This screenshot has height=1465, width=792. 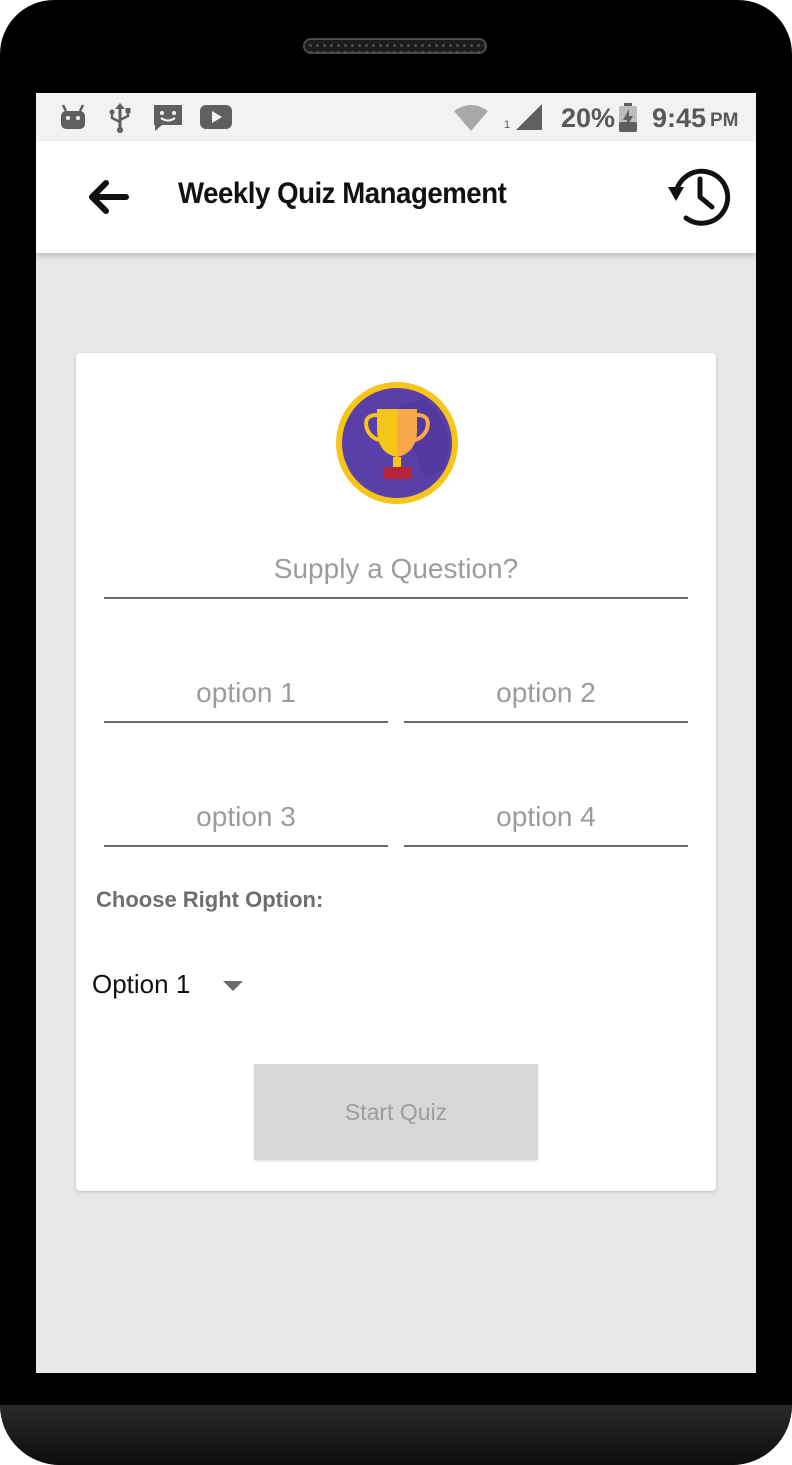 What do you see at coordinates (168, 120) in the screenshot?
I see `message-icon` at bounding box center [168, 120].